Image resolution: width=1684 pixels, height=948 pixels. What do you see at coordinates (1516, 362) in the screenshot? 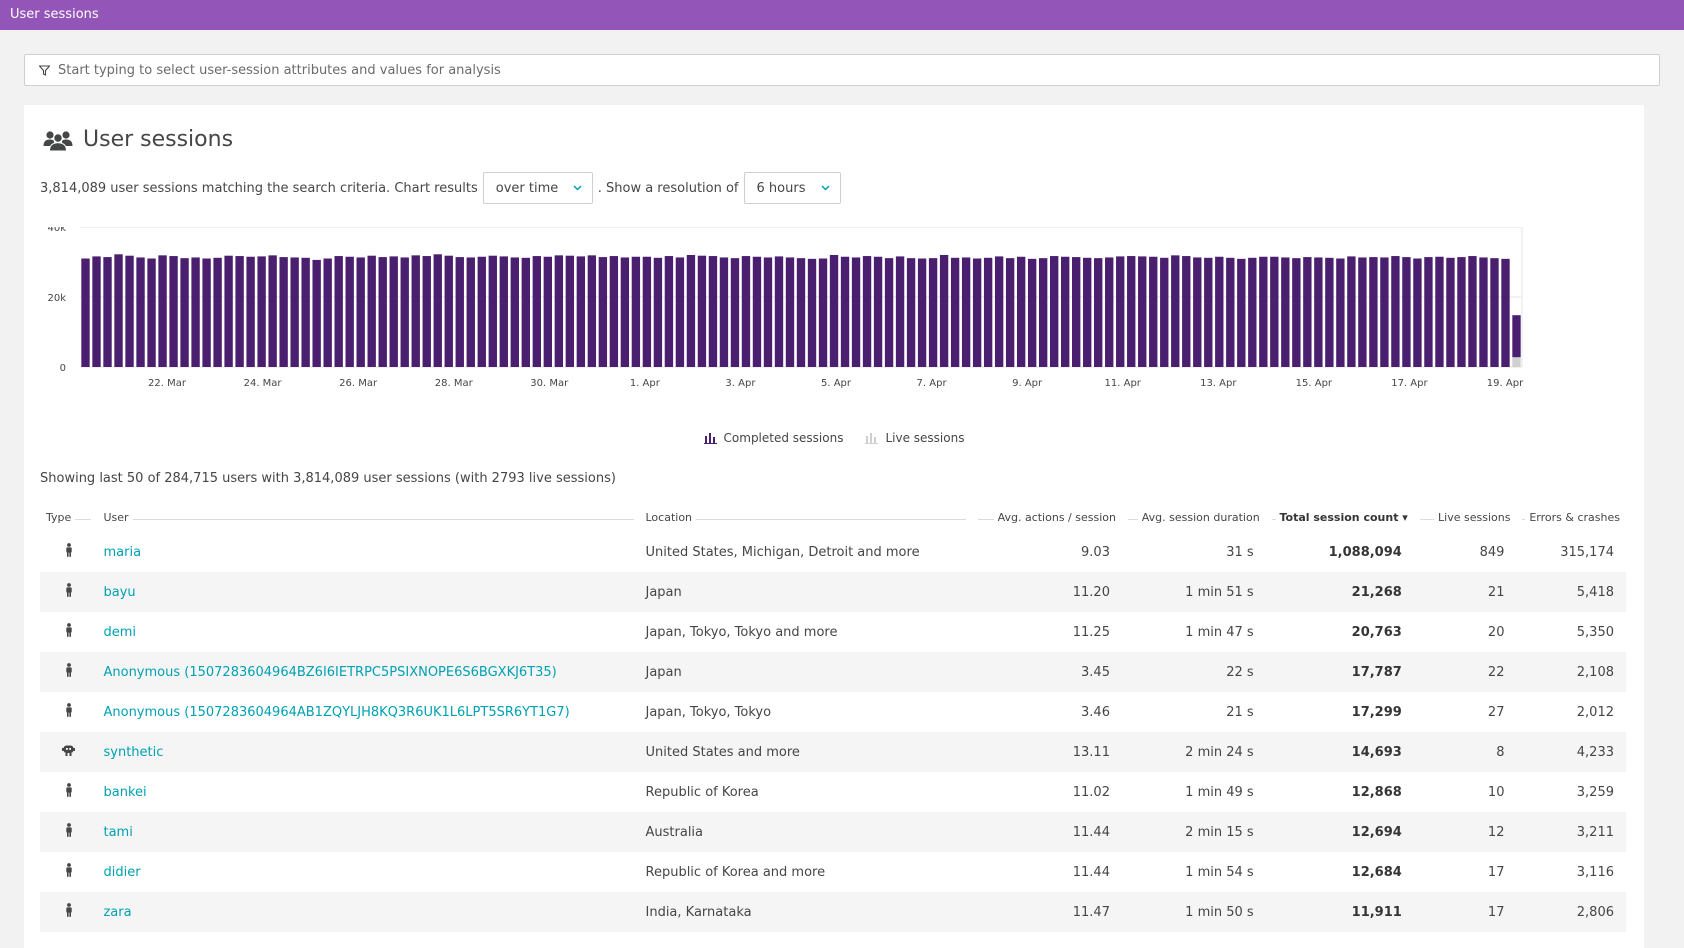
I see `chart-bar-live` at bounding box center [1516, 362].